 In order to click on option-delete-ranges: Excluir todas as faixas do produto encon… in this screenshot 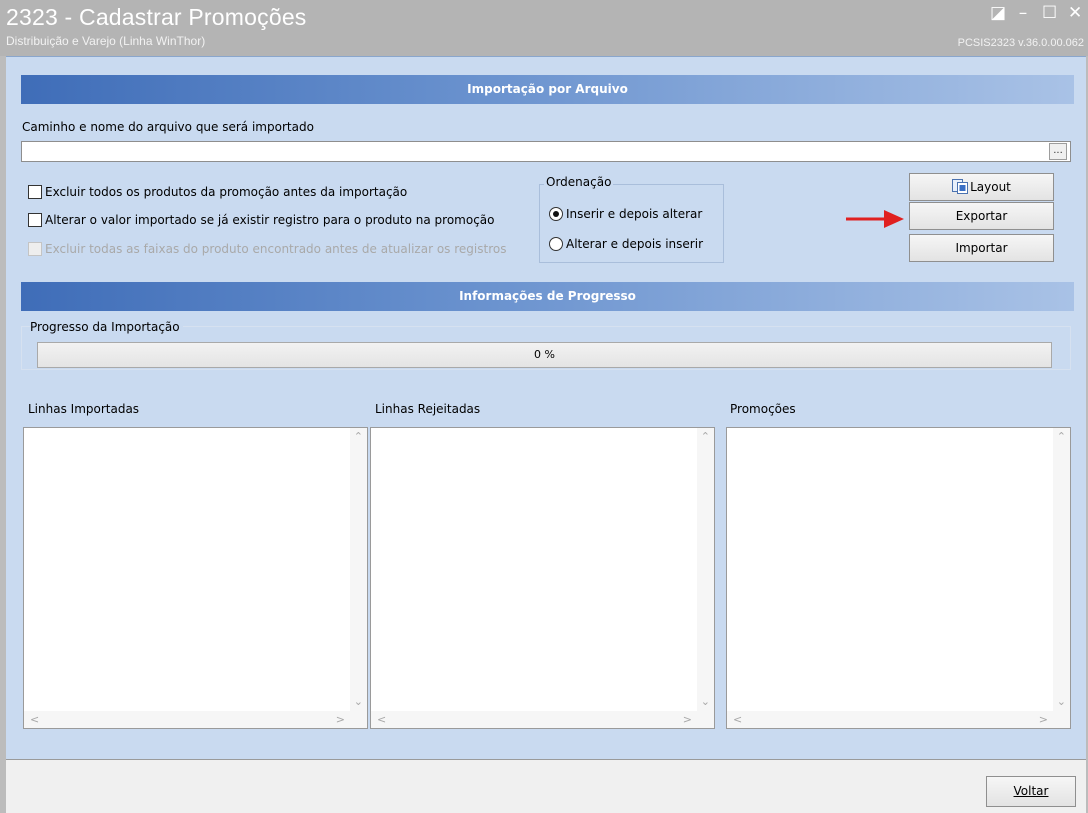, I will do `click(267, 249)`.